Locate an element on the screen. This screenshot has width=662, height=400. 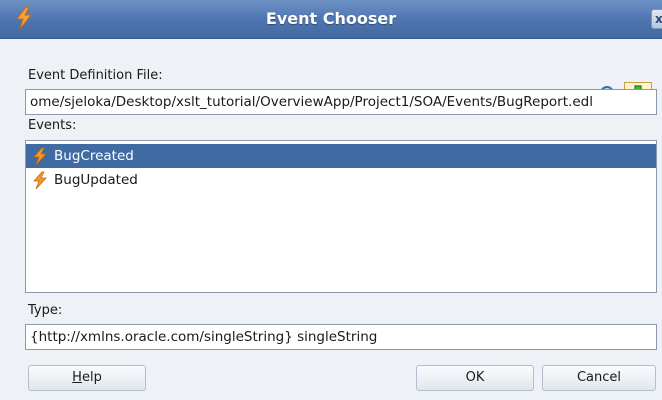
list-item: BugUpdated is located at coordinates (341, 180).